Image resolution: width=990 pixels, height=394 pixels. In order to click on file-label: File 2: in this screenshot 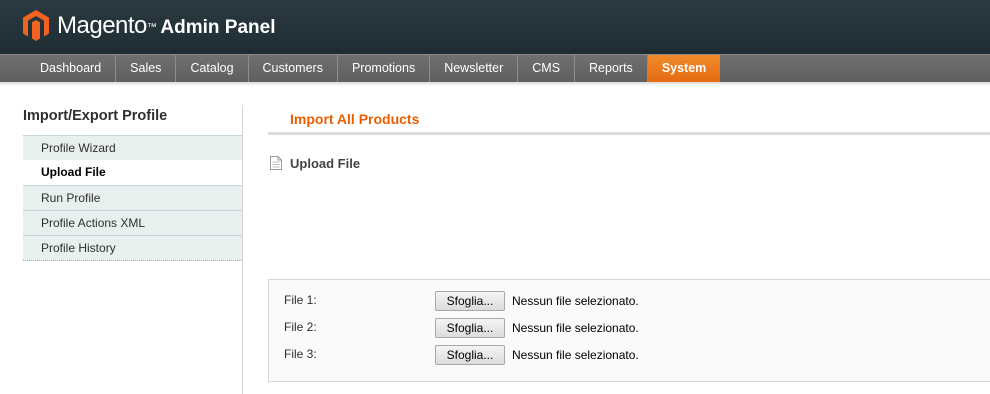, I will do `click(300, 327)`.